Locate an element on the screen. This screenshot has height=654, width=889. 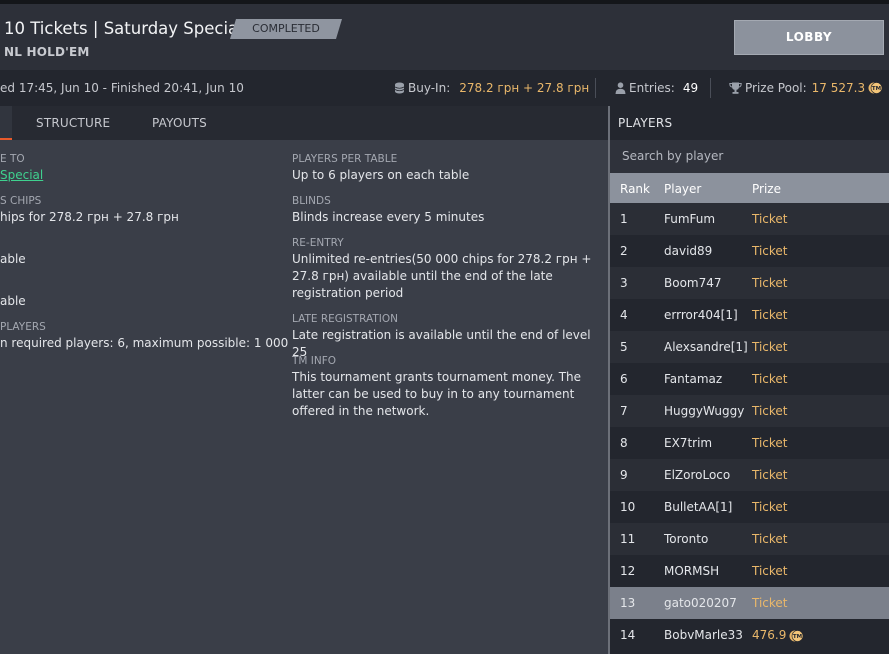
coins-stack-icon is located at coordinates (399, 88).